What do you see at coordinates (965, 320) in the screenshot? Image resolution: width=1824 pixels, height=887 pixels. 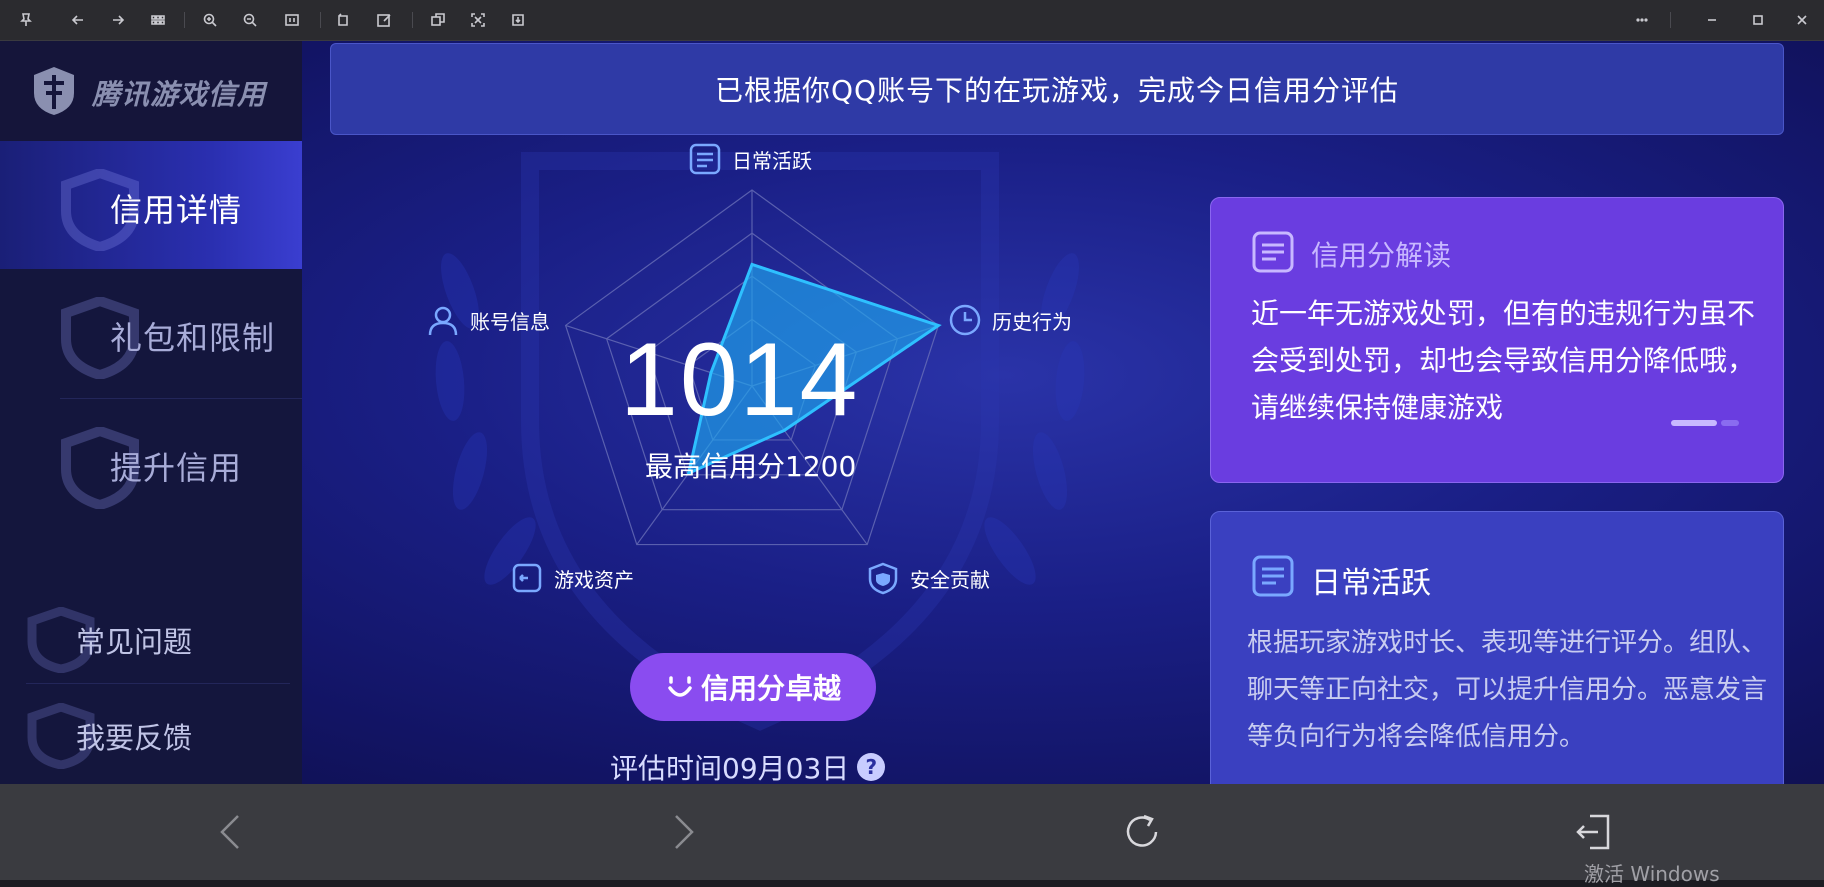 I see `clock-icon` at bounding box center [965, 320].